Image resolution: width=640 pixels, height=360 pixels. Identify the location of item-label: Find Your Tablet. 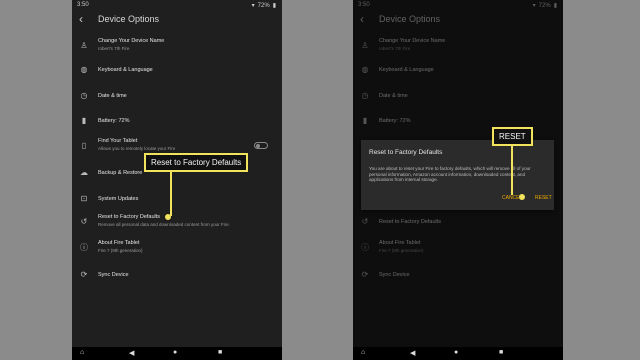
(118, 141).